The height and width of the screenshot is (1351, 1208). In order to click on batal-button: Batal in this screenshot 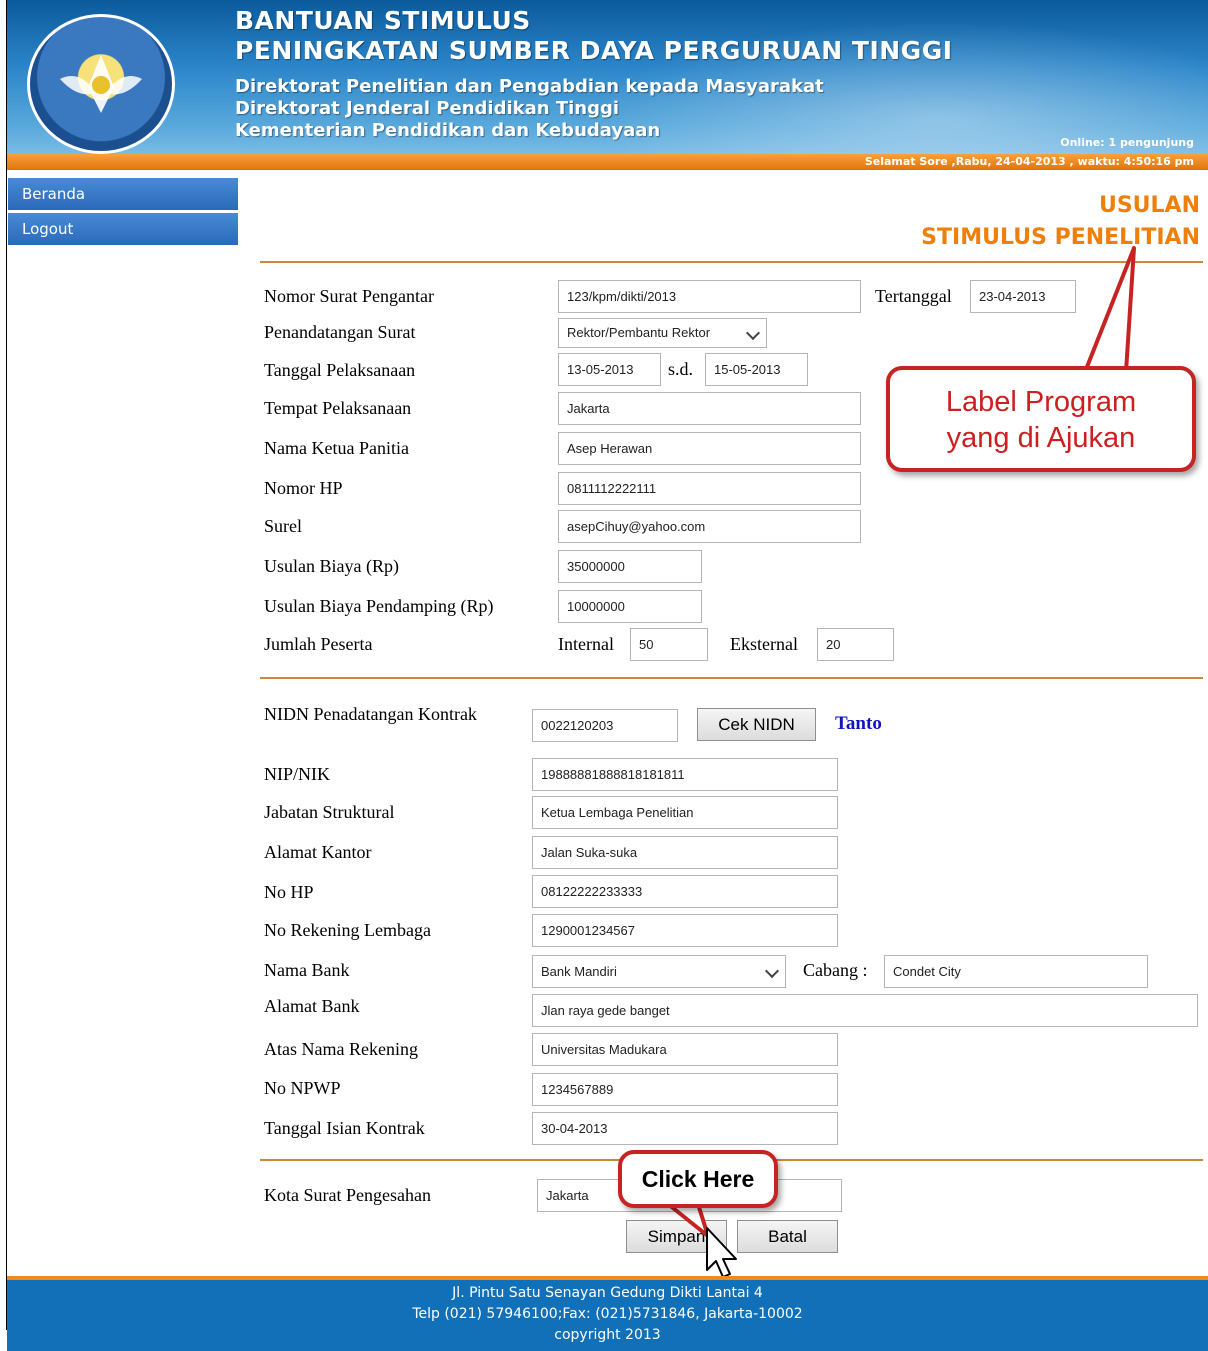, I will do `click(787, 1236)`.